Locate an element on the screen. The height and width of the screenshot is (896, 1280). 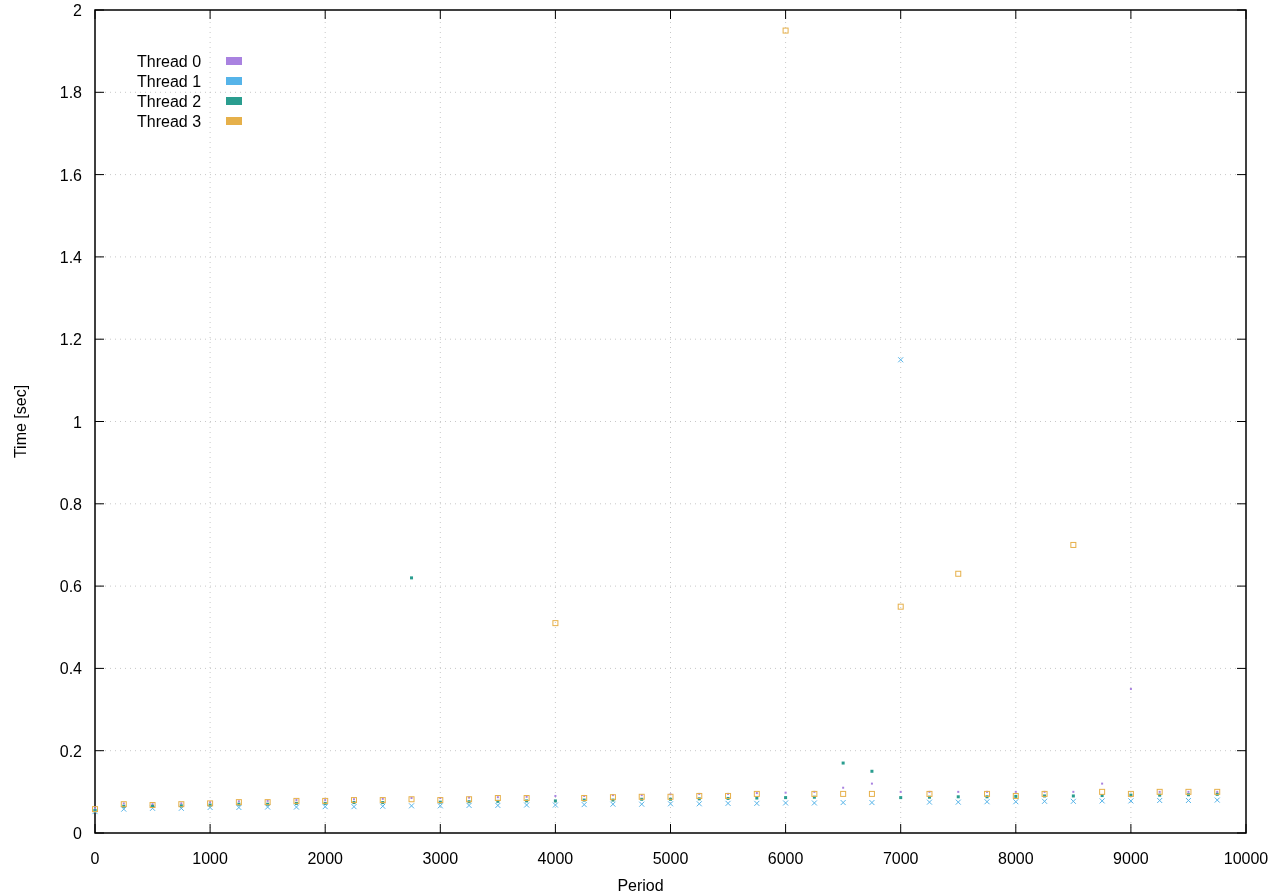
x-tick-label: 1000 is located at coordinates (210, 858).